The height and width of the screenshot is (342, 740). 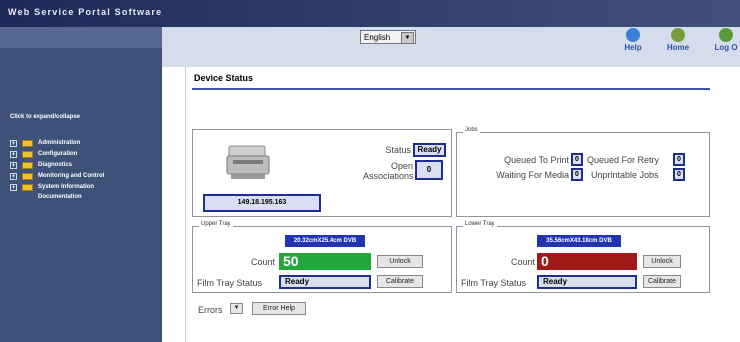 I want to click on errors-dropdown: ▼, so click(x=236, y=308).